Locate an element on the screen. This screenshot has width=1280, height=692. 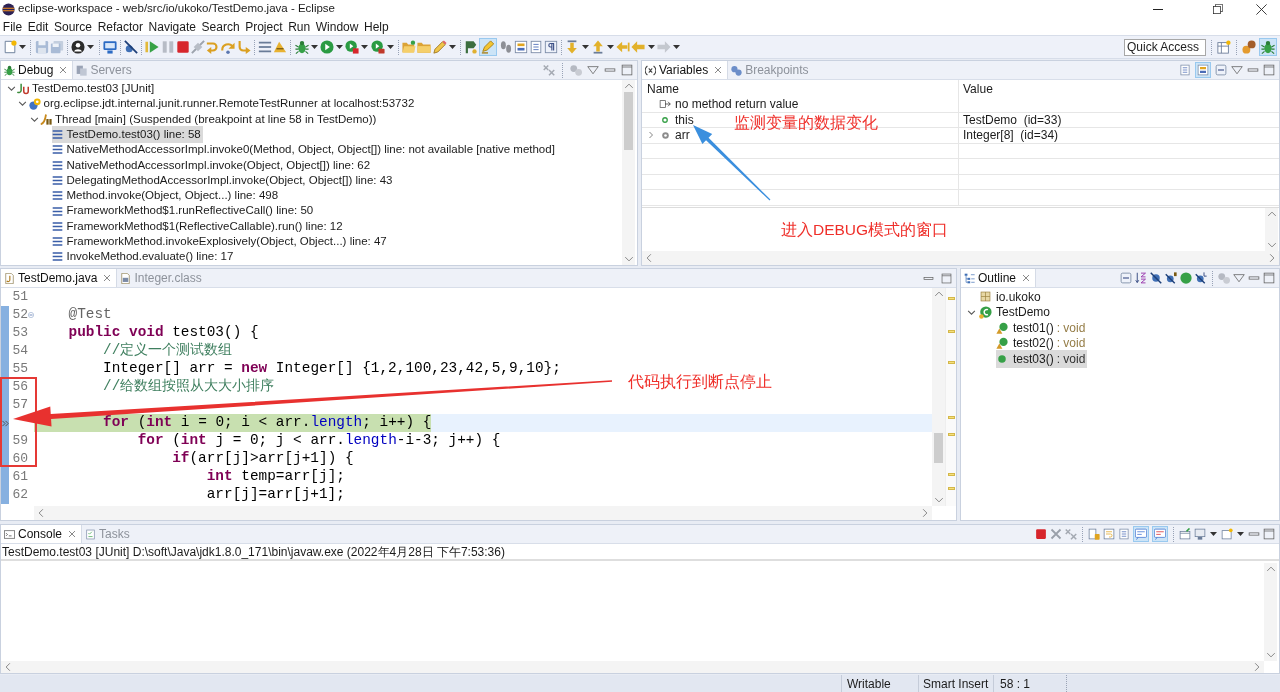
tree-item: FrameworkMethod.invokeExplosively(Object, Object...) line: 47 is located at coordinates (220, 242).